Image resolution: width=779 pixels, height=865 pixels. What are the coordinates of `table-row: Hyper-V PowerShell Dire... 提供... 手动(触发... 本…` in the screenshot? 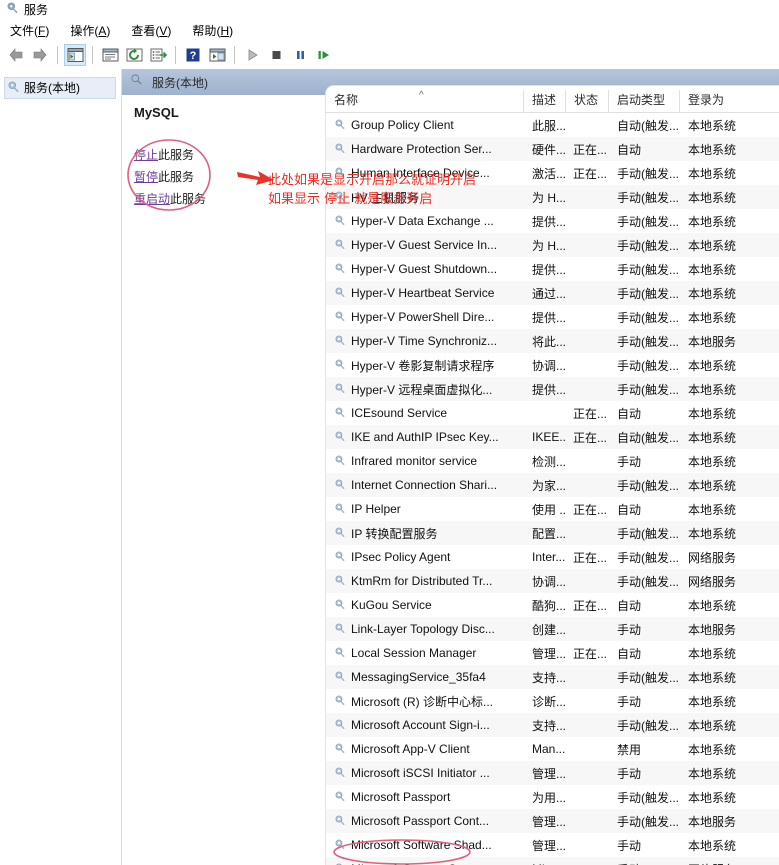 It's located at (552, 317).